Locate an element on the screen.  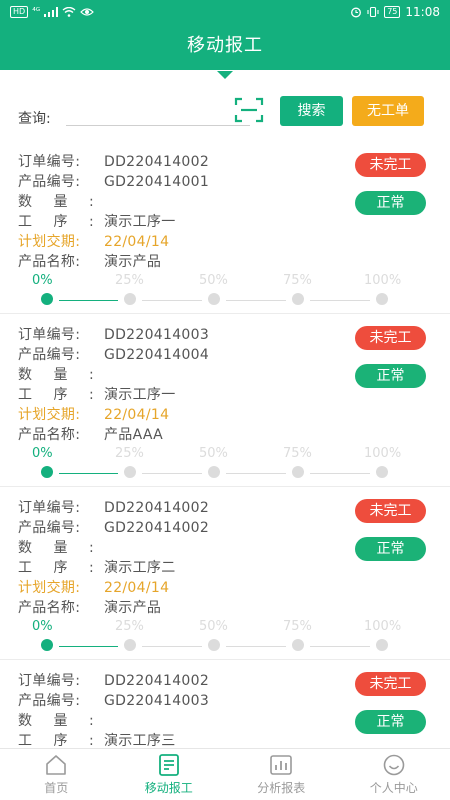
progress-step-label: 0% is located at coordinates (42, 280).